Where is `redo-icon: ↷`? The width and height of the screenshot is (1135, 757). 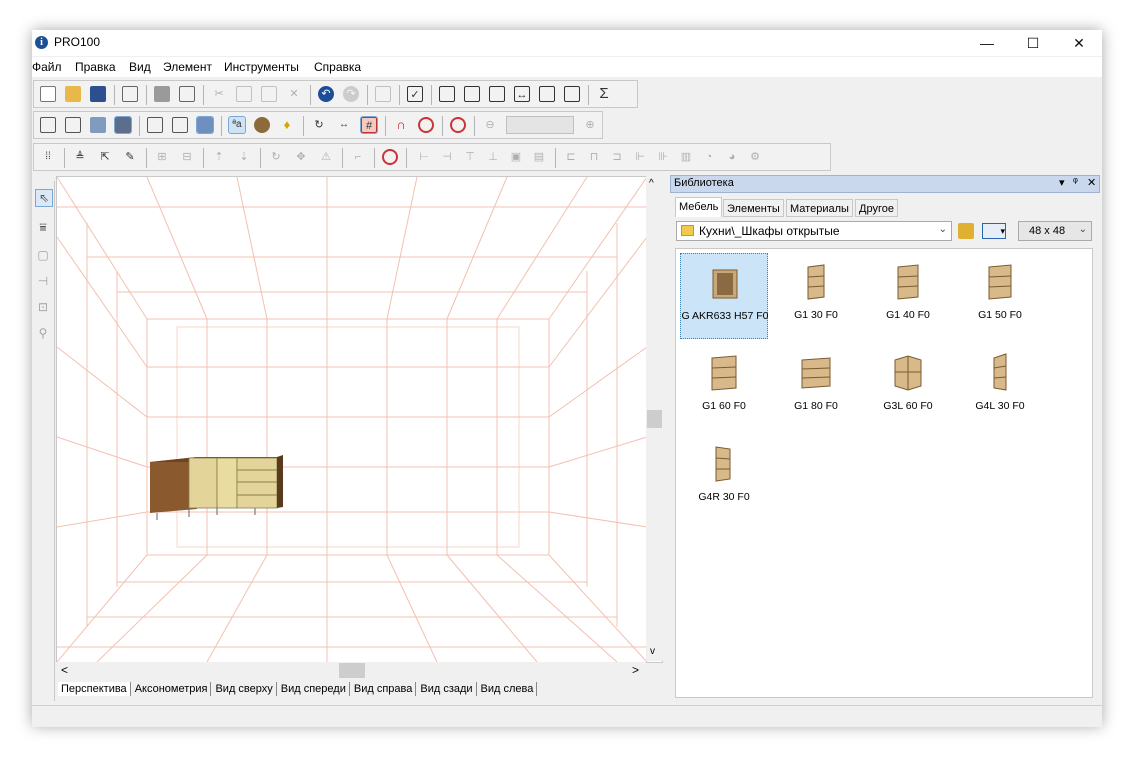
redo-icon: ↷ is located at coordinates (351, 94).